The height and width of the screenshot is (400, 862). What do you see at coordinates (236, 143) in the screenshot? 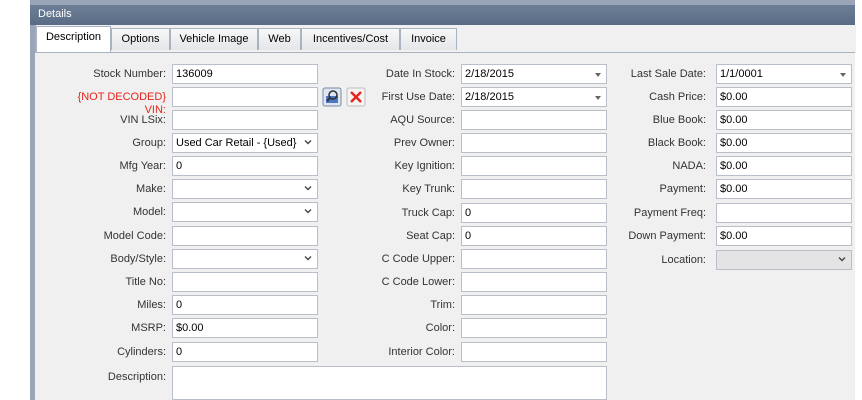
I see `group-value: Used Car Retail - {Used}` at bounding box center [236, 143].